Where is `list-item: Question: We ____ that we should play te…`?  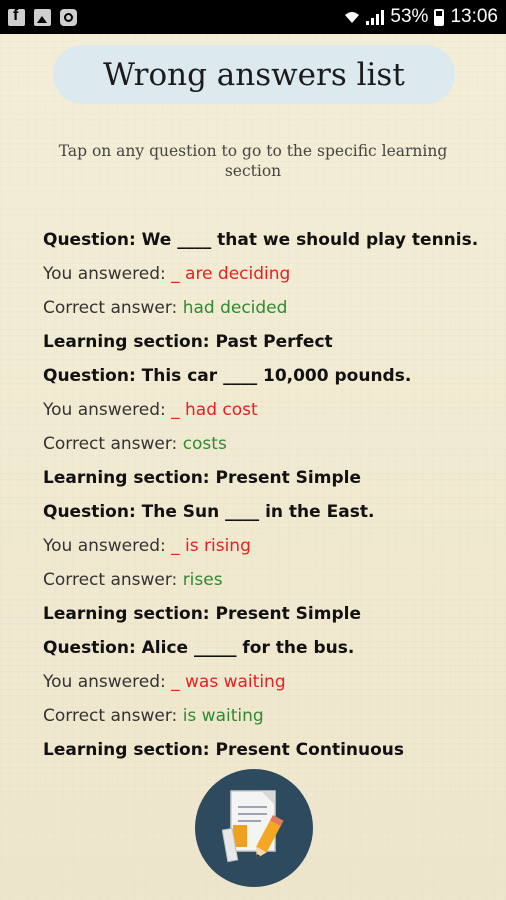 list-item: Question: We ____ that we should play te… is located at coordinates (263, 291).